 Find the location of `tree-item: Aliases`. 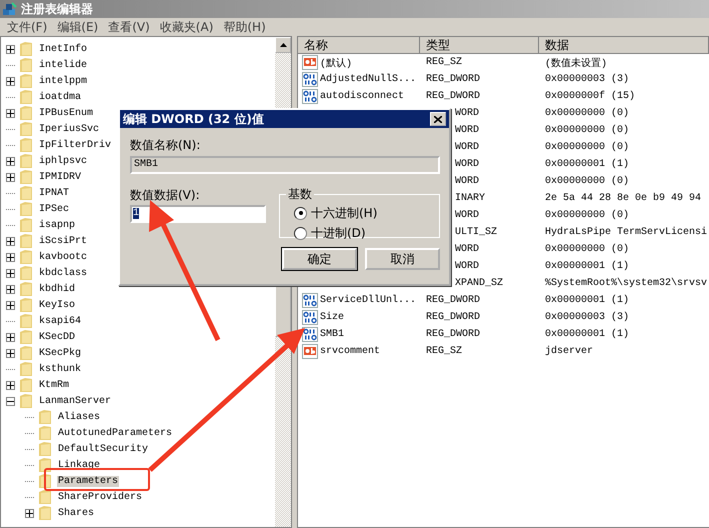

tree-item: Aliases is located at coordinates (79, 417).